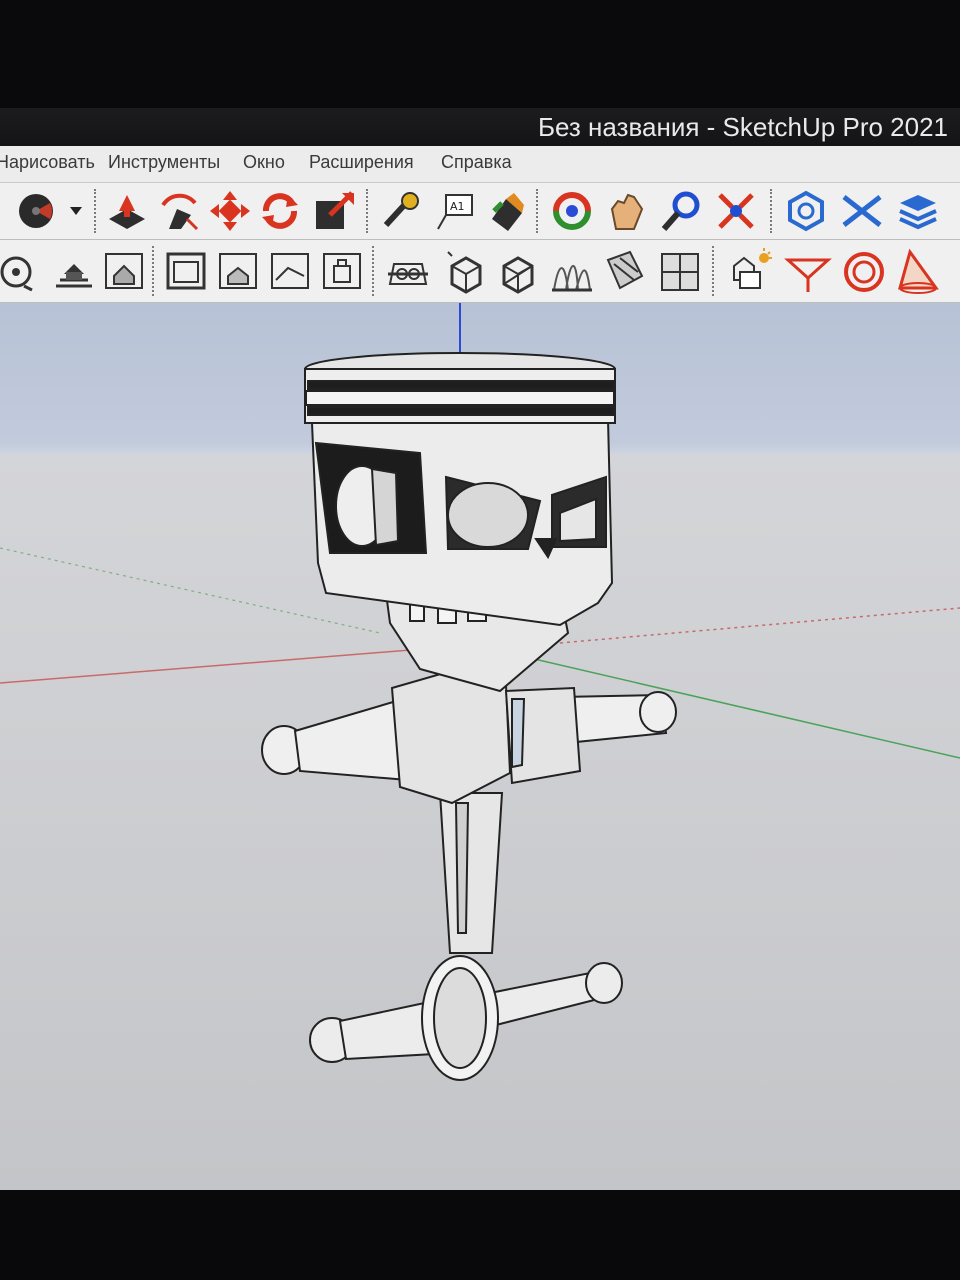  Describe the element at coordinates (164, 162) in the screenshot. I see `menu-tools: Инструменты` at that location.